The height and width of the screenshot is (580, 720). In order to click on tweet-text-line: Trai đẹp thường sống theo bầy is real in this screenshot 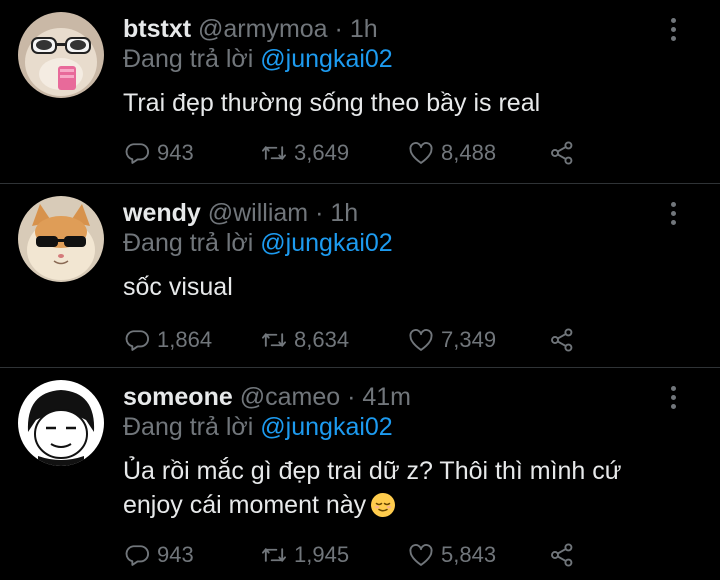, I will do `click(332, 103)`.